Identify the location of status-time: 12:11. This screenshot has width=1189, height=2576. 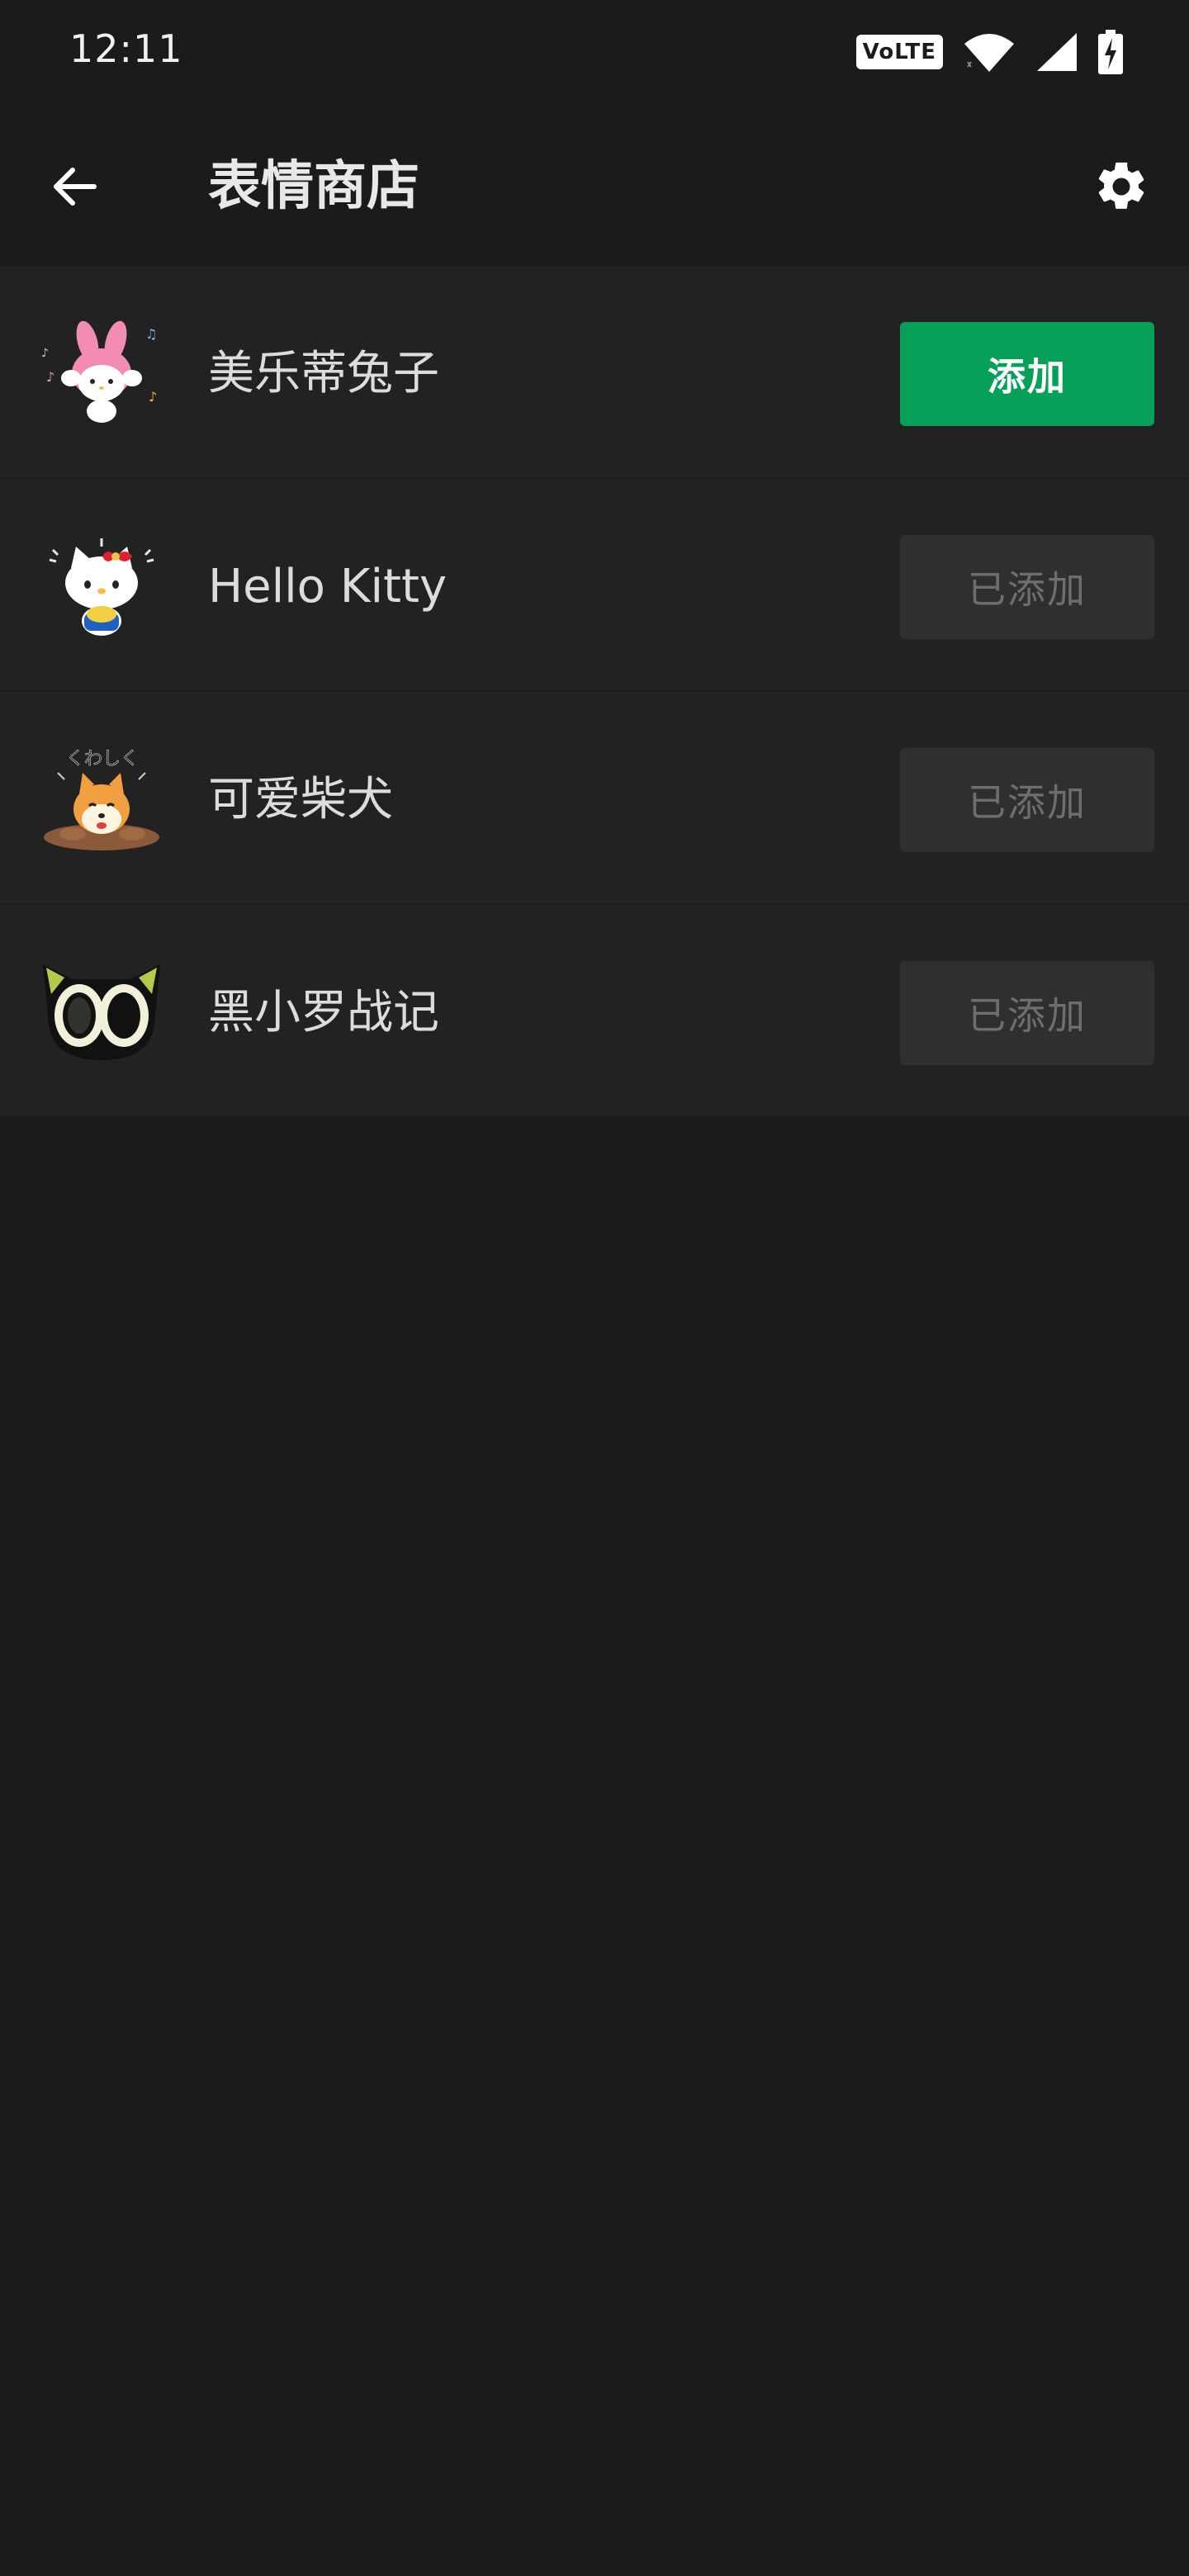
(126, 48).